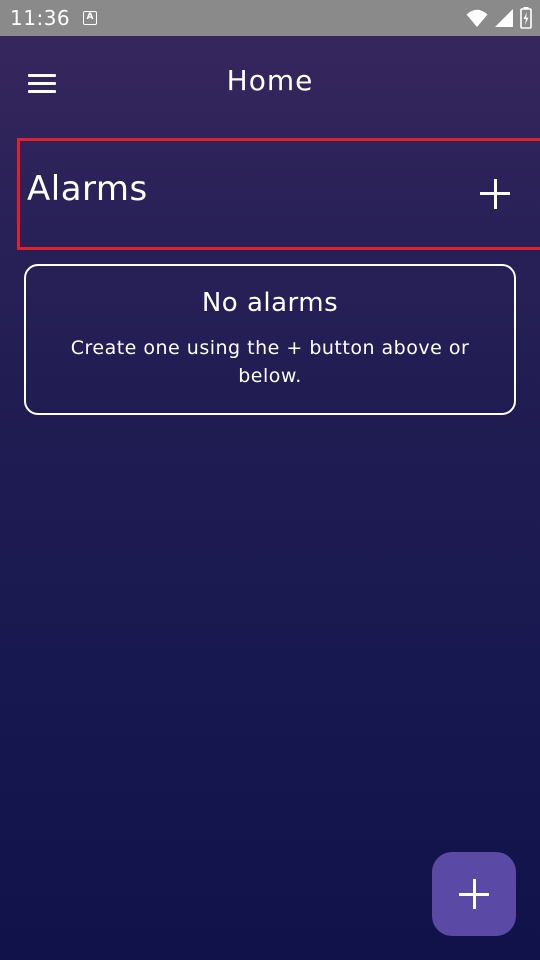  What do you see at coordinates (494, 193) in the screenshot?
I see `add-alarm-button` at bounding box center [494, 193].